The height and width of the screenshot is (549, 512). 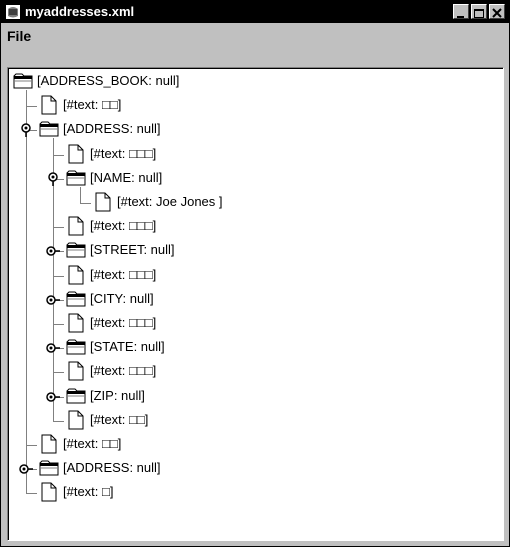 I want to click on tree-node-element: [NAME: null], so click(x=254, y=180).